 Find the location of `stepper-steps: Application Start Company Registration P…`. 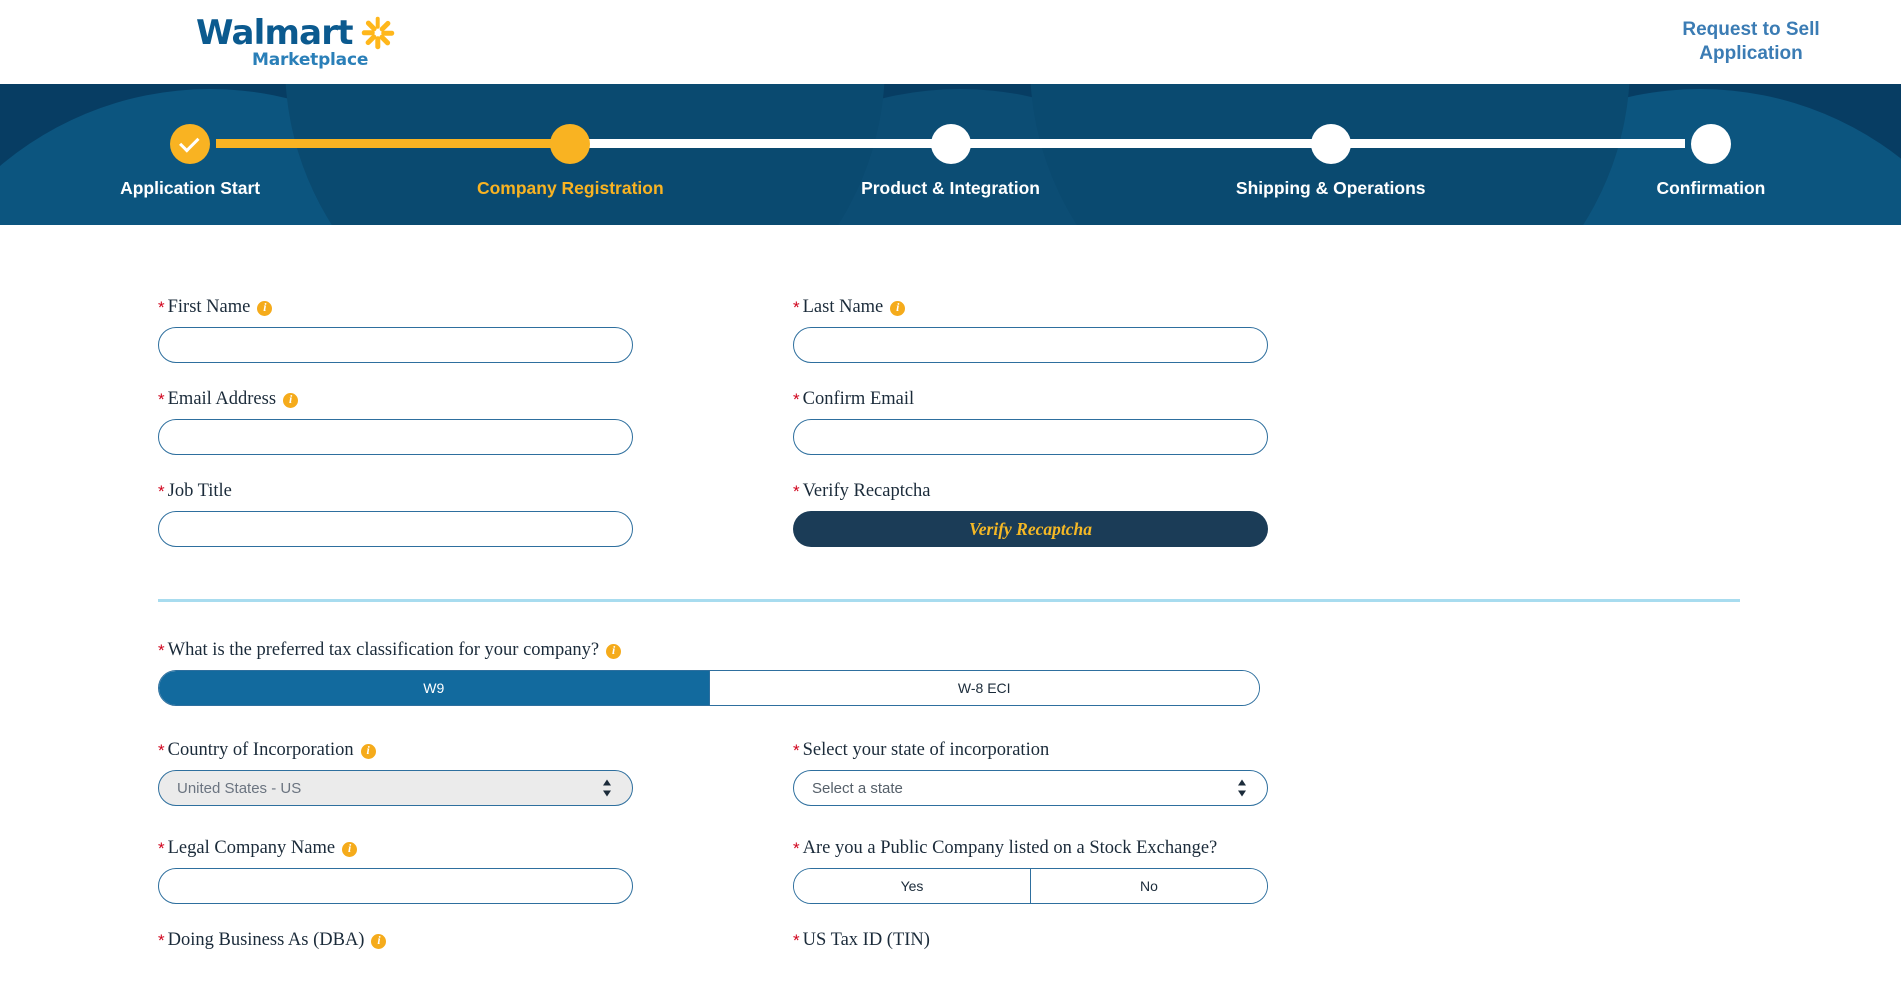

stepper-steps: Application Start Company Registration P… is located at coordinates (950, 141).